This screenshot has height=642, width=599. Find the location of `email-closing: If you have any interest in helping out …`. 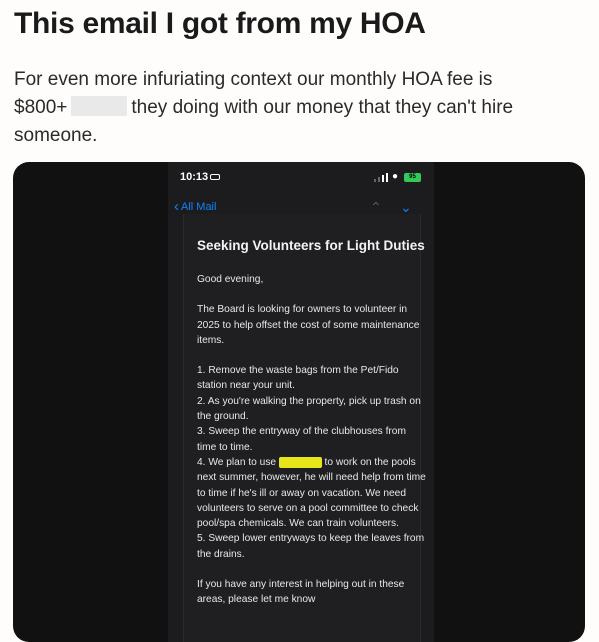

email-closing: If you have any interest in helping out … is located at coordinates (301, 592).